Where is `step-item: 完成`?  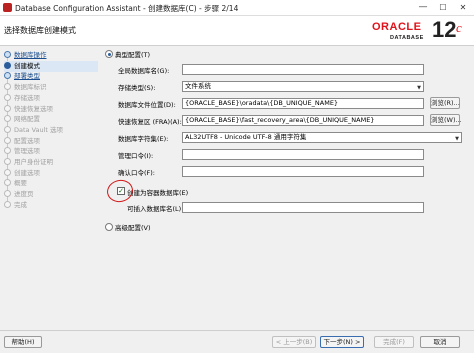
step-item: 完成 is located at coordinates (51, 205).